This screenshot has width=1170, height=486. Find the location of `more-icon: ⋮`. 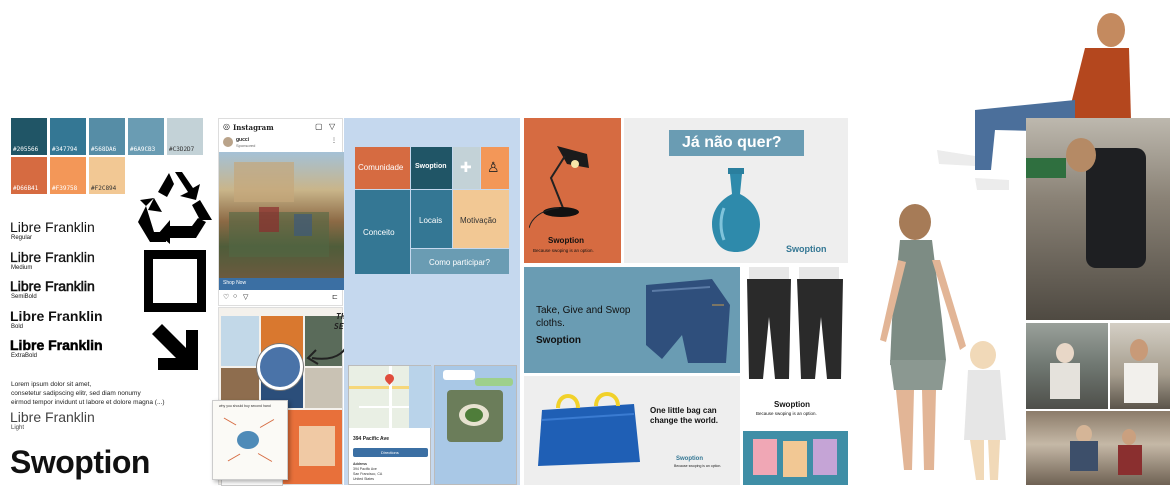

more-icon: ⋮ is located at coordinates (334, 140).